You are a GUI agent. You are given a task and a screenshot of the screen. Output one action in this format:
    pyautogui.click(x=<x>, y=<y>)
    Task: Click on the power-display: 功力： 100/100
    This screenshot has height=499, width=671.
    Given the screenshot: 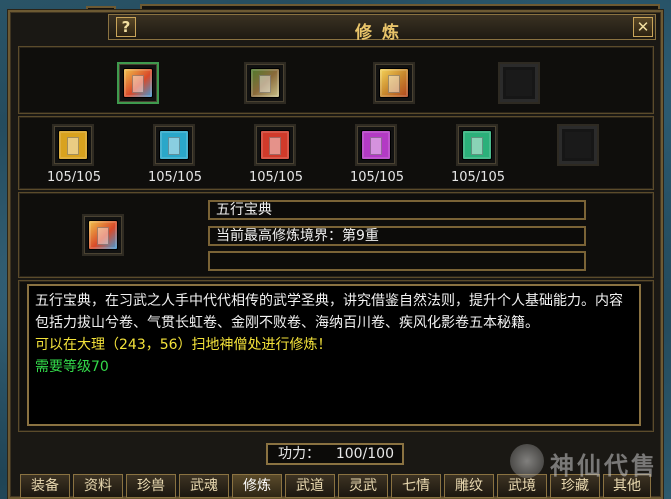 What is the action you would take?
    pyautogui.click(x=335, y=454)
    